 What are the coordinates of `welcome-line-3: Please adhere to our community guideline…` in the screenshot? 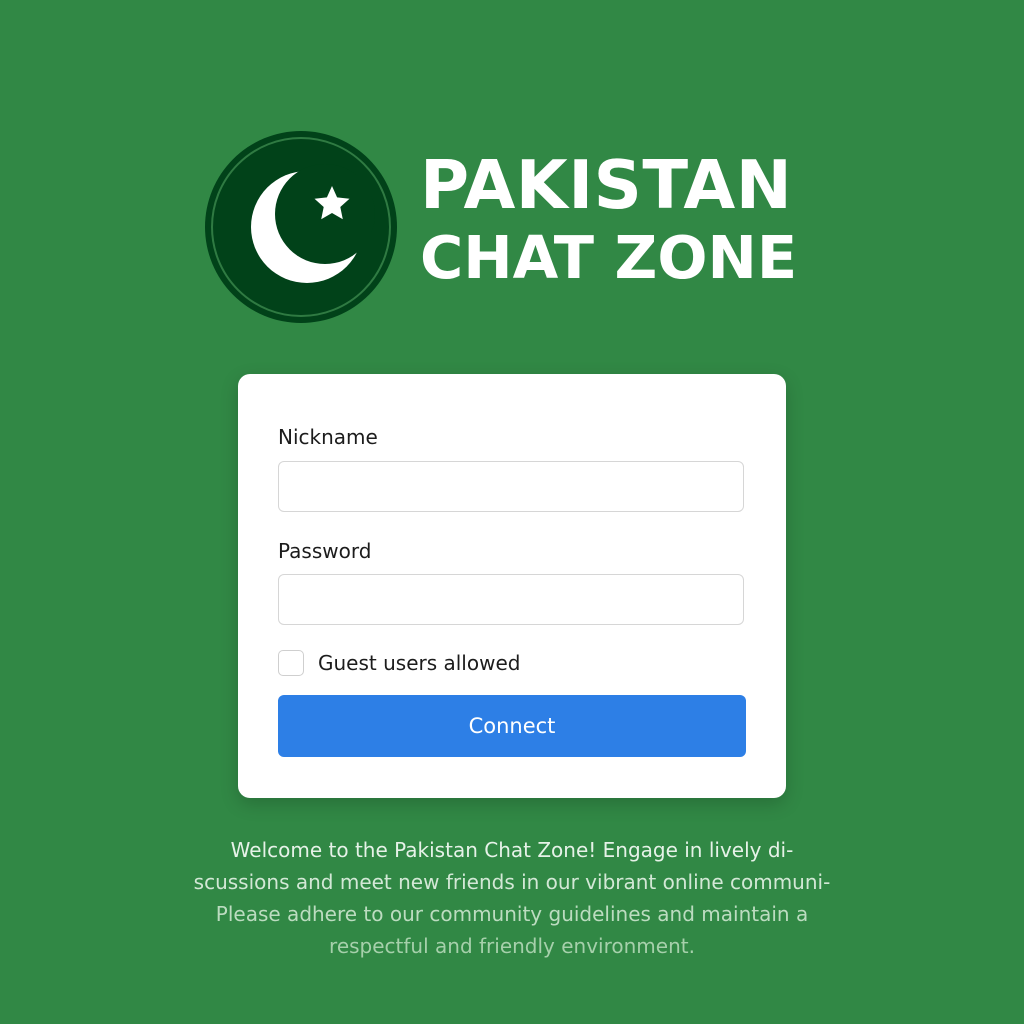 It's located at (512, 914).